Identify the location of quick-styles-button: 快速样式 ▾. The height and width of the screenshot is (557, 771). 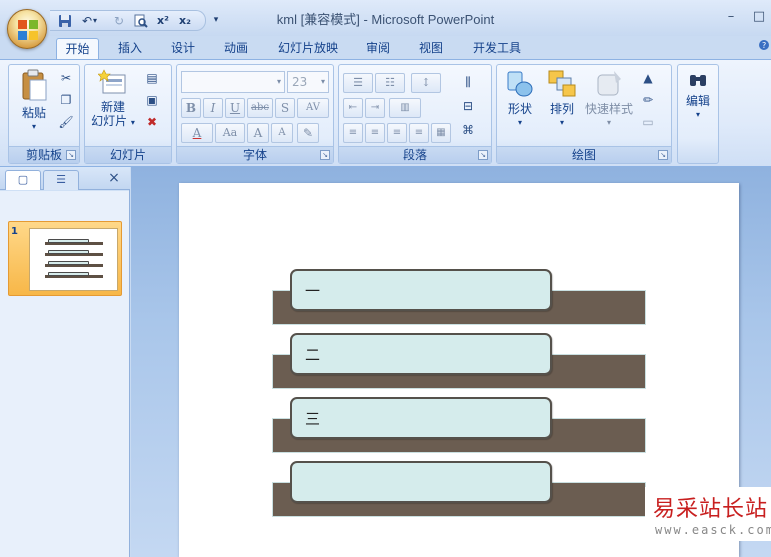
(609, 104).